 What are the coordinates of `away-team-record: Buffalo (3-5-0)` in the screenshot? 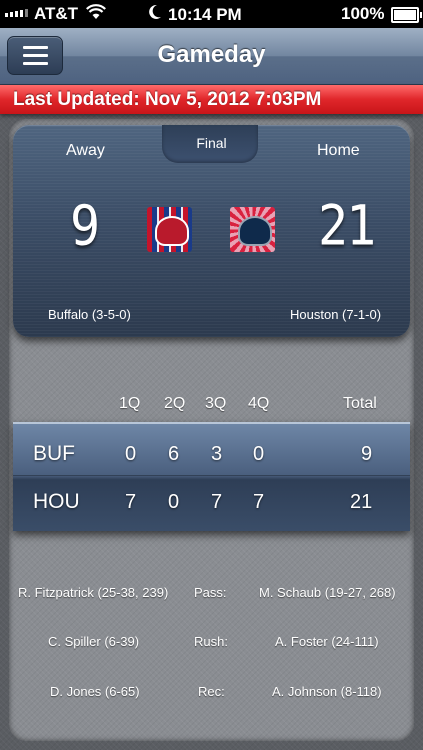 It's located at (89, 314).